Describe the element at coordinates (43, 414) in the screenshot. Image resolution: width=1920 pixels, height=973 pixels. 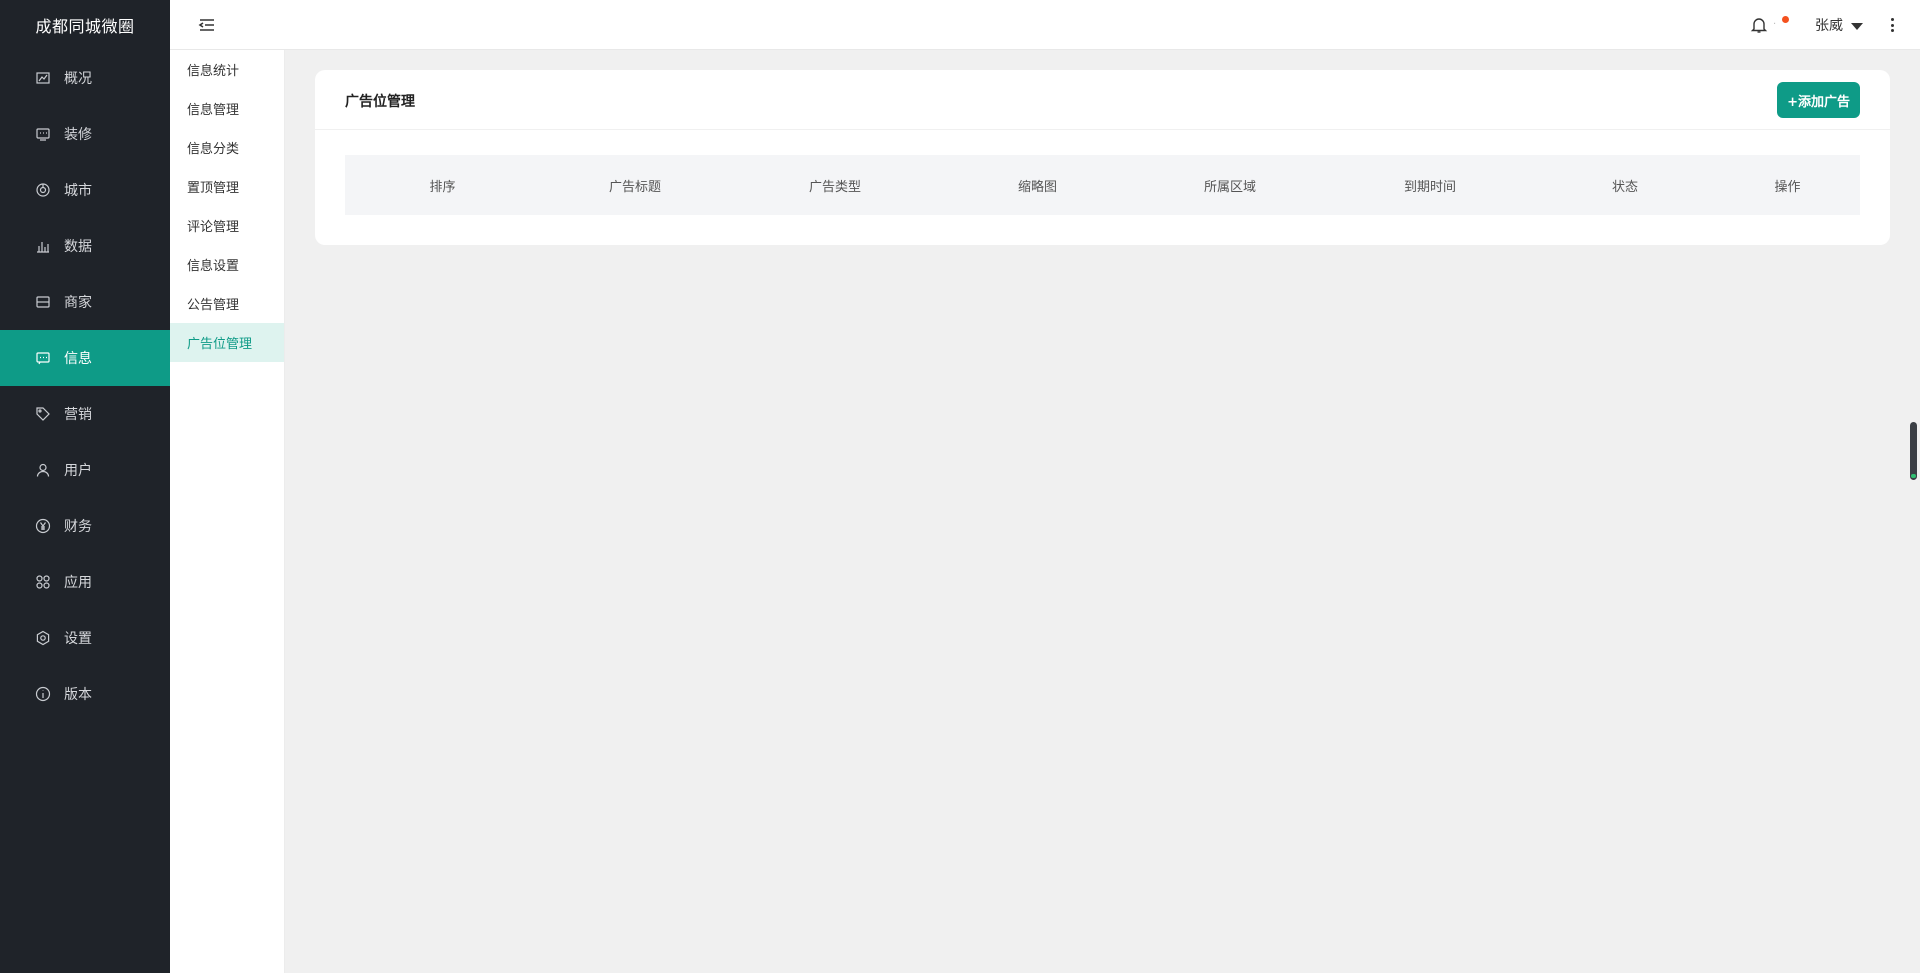
I see `tag-icon` at that location.